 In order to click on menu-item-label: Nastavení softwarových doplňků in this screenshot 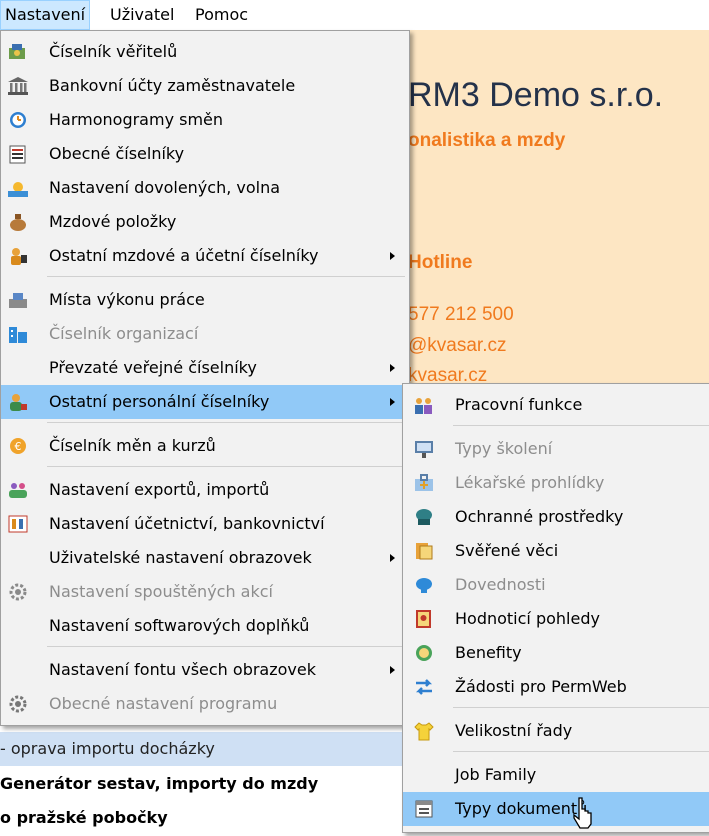, I will do `click(179, 625)`.